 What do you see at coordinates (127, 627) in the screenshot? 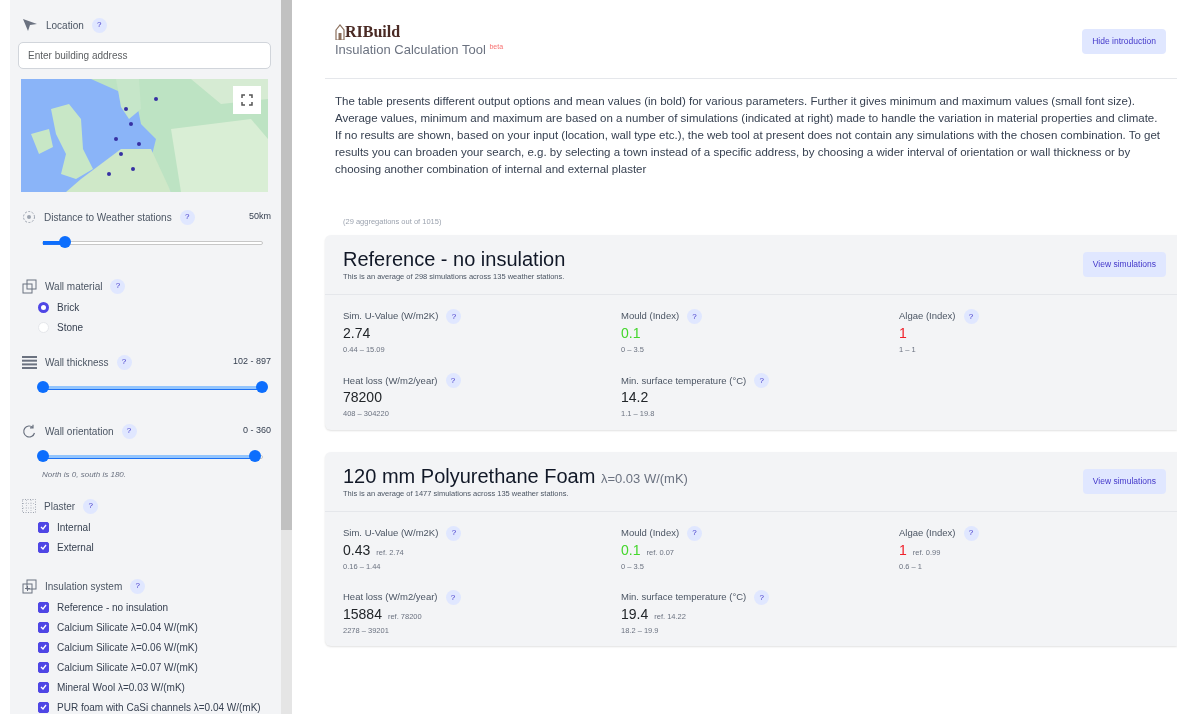
I see `option-label: Calcium Silicate λ=0.04 W/(mK)` at bounding box center [127, 627].